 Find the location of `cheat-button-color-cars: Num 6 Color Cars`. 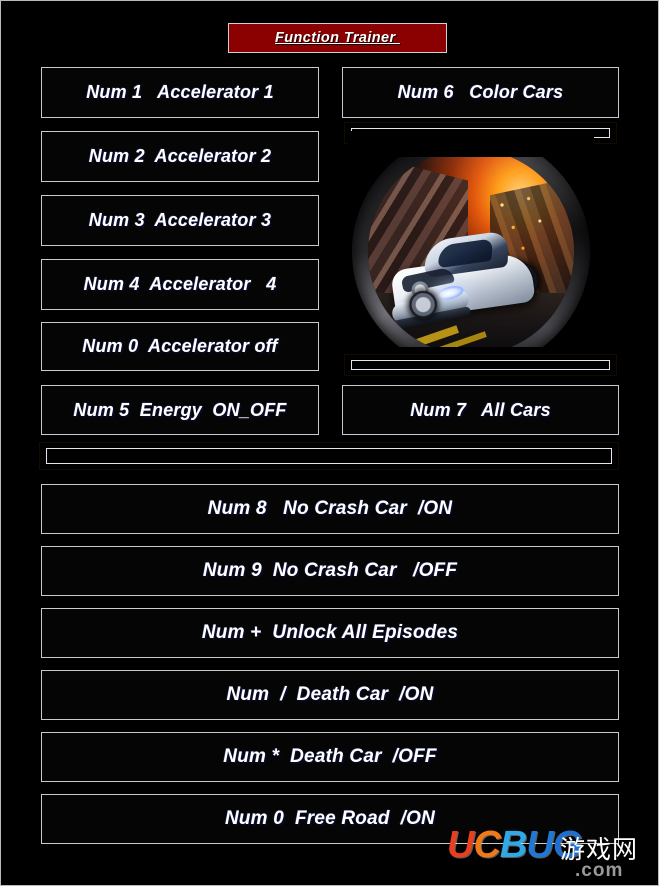

cheat-button-color-cars: Num 6 Color Cars is located at coordinates (480, 92).